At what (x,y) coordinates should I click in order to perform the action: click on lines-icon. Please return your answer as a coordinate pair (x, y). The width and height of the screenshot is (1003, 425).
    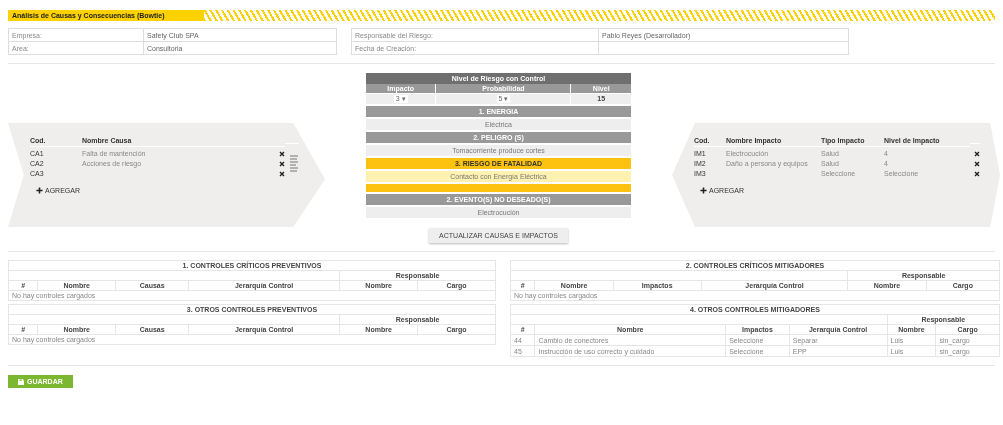
    Looking at the image, I should click on (294, 163).